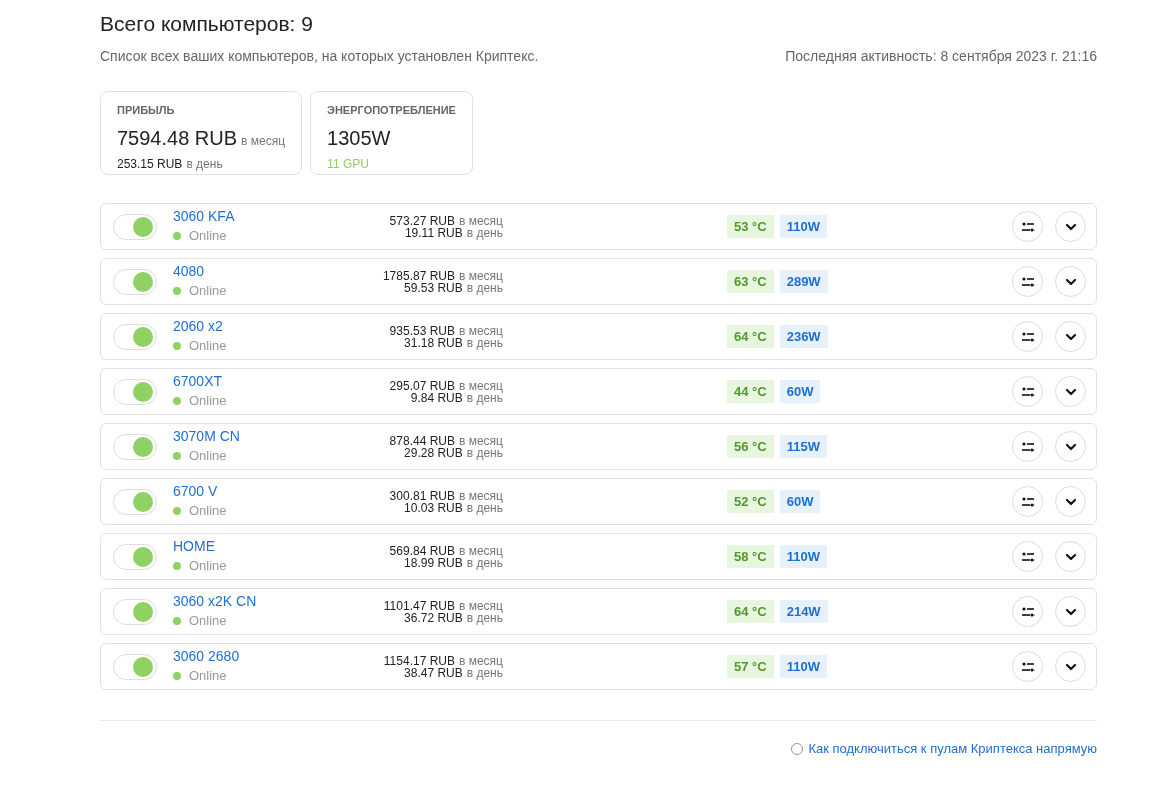 This screenshot has width=1151, height=795. I want to click on computer-name-link: 6700XT, so click(258, 381).